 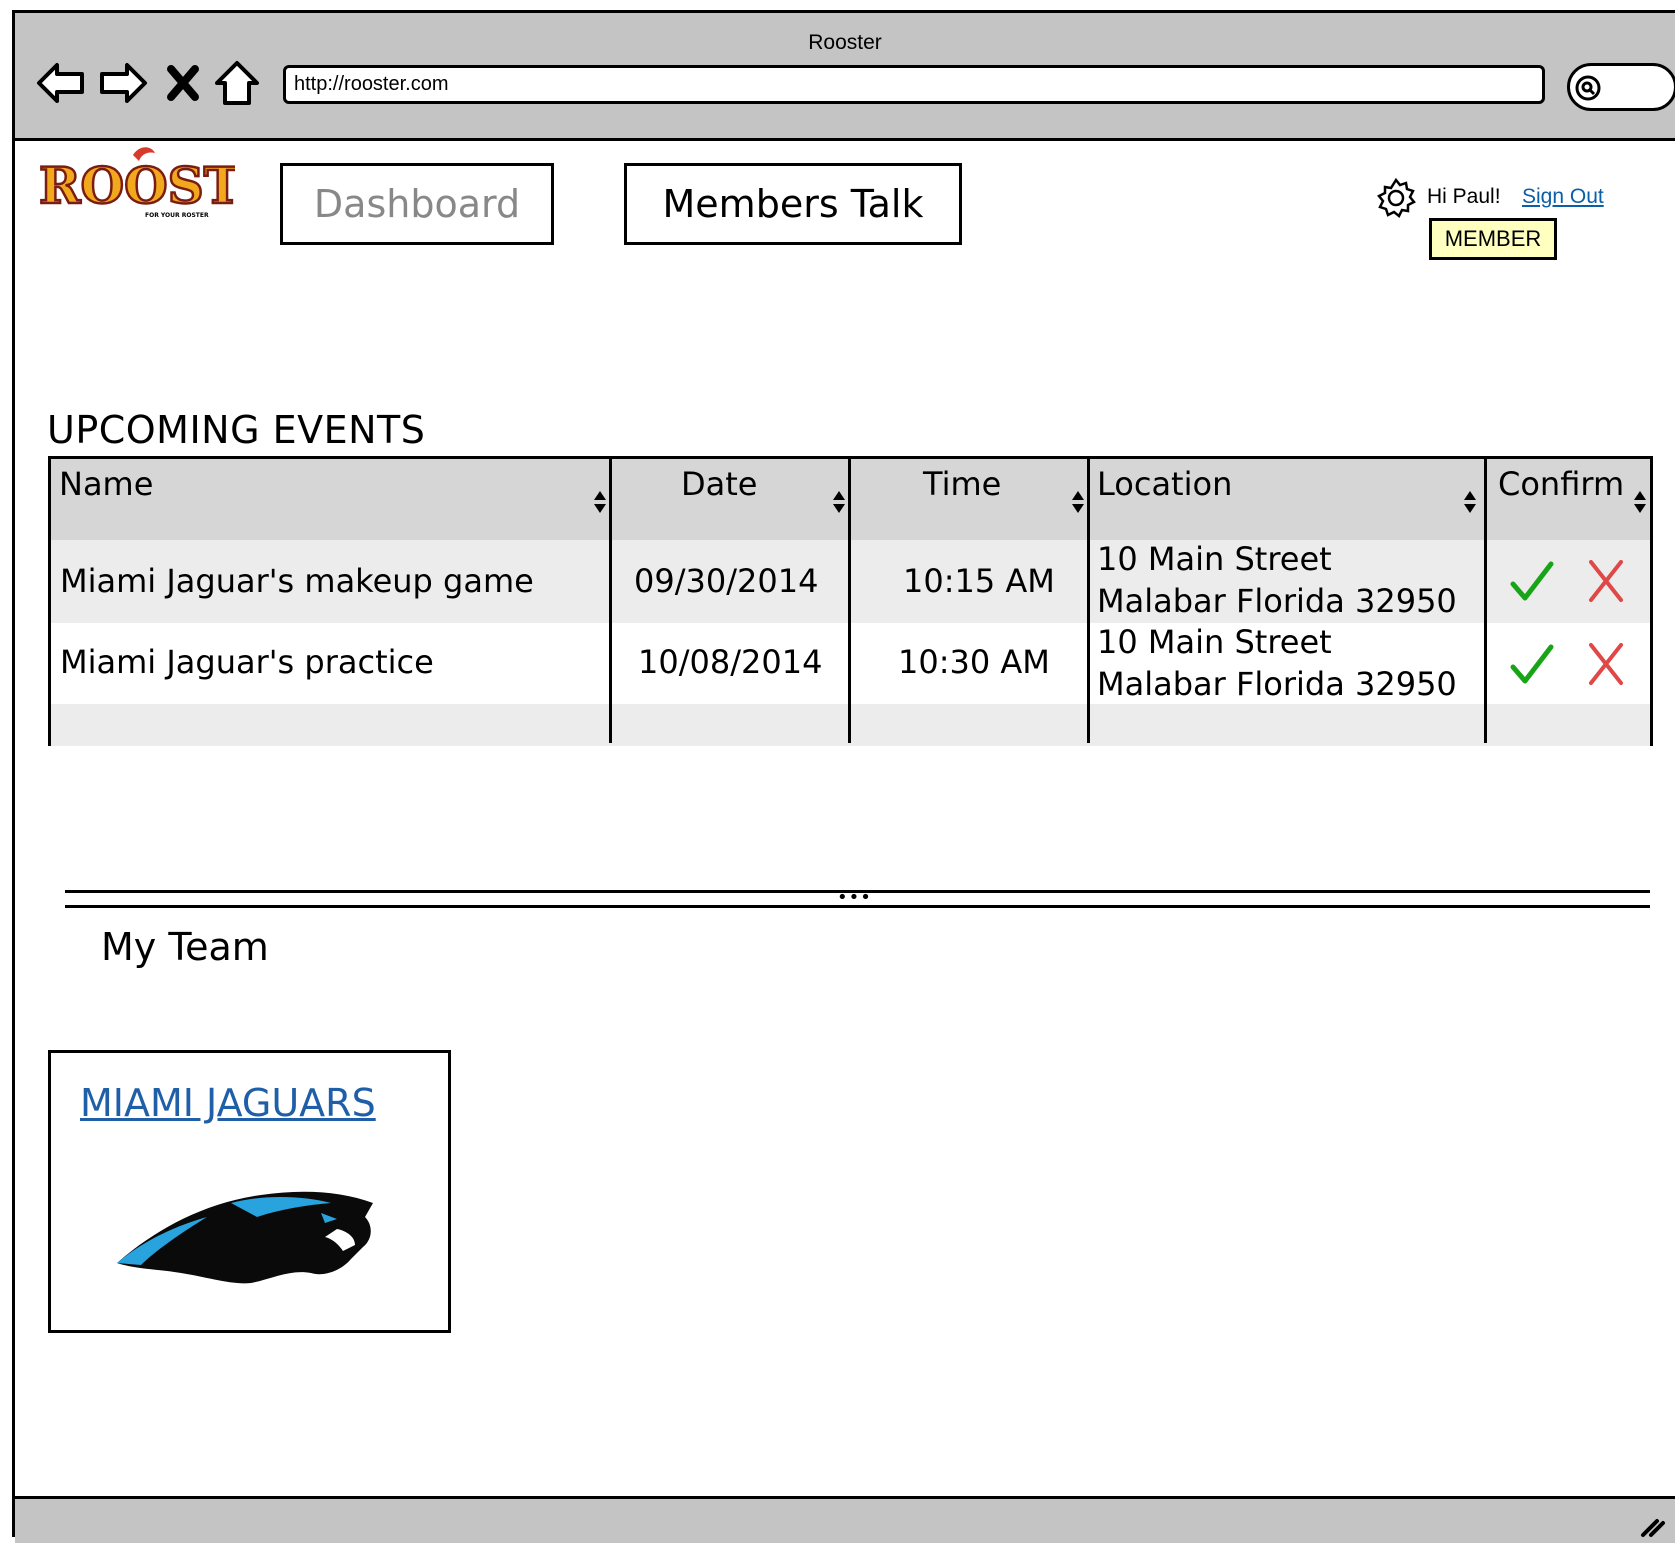 What do you see at coordinates (1396, 198) in the screenshot?
I see `gear-icon` at bounding box center [1396, 198].